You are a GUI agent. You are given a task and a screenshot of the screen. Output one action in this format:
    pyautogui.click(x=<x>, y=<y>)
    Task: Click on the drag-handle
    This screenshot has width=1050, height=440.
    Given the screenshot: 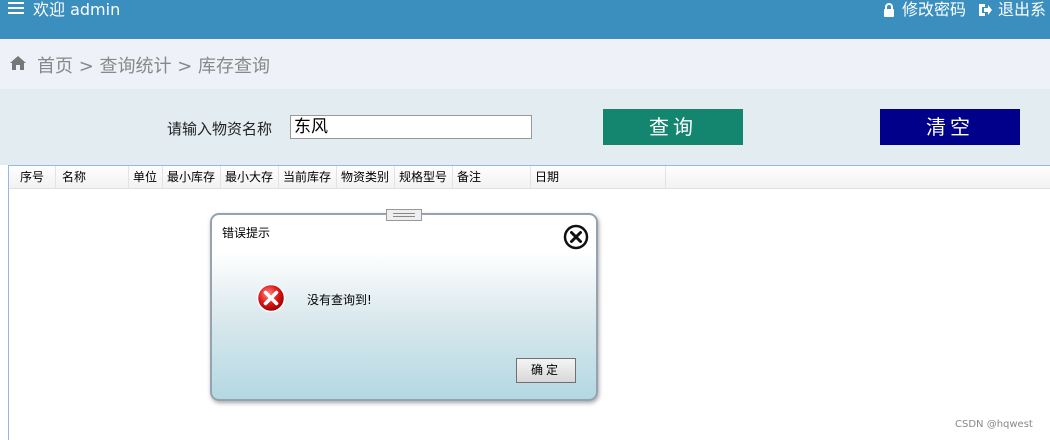 What is the action you would take?
    pyautogui.click(x=404, y=215)
    